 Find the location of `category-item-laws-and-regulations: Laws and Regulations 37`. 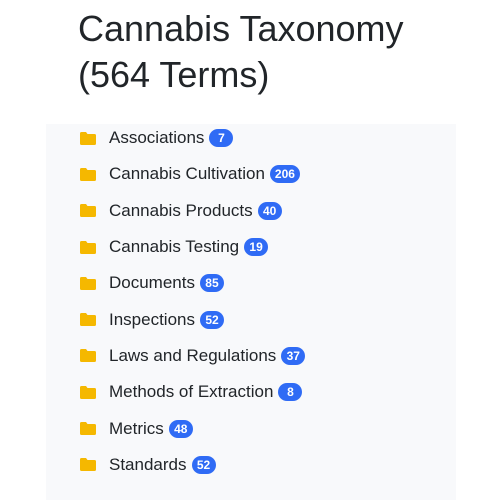

category-item-laws-and-regulations: Laws and Regulations 37 is located at coordinates (193, 356).